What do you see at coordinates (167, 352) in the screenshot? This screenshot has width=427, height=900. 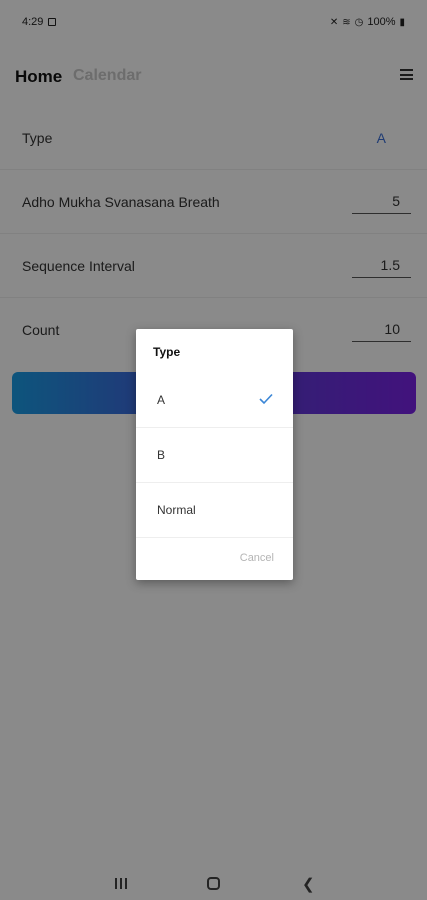 I see `dialog-title: Type` at bounding box center [167, 352].